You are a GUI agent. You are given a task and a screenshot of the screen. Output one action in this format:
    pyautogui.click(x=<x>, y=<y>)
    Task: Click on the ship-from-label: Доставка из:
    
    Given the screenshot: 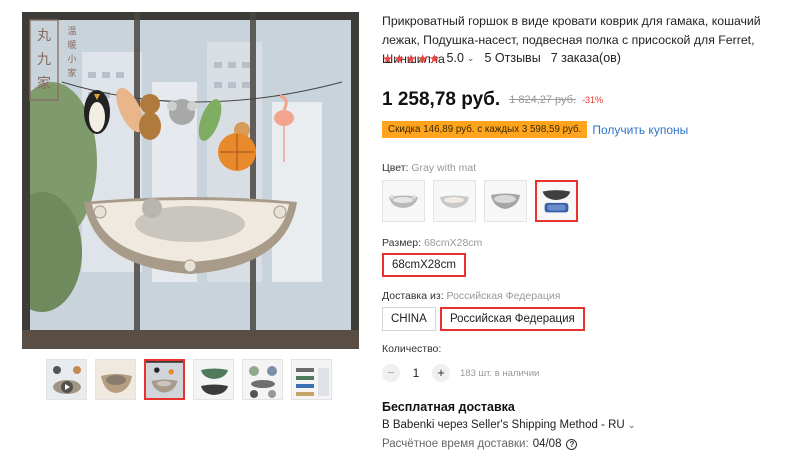 What is the action you would take?
    pyautogui.click(x=413, y=296)
    